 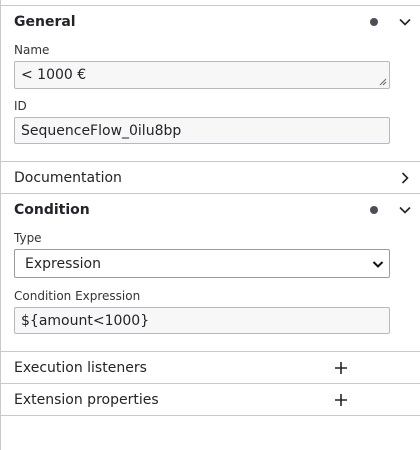 What do you see at coordinates (210, 178) in the screenshot?
I see `group-documentation-header: Documentation` at bounding box center [210, 178].